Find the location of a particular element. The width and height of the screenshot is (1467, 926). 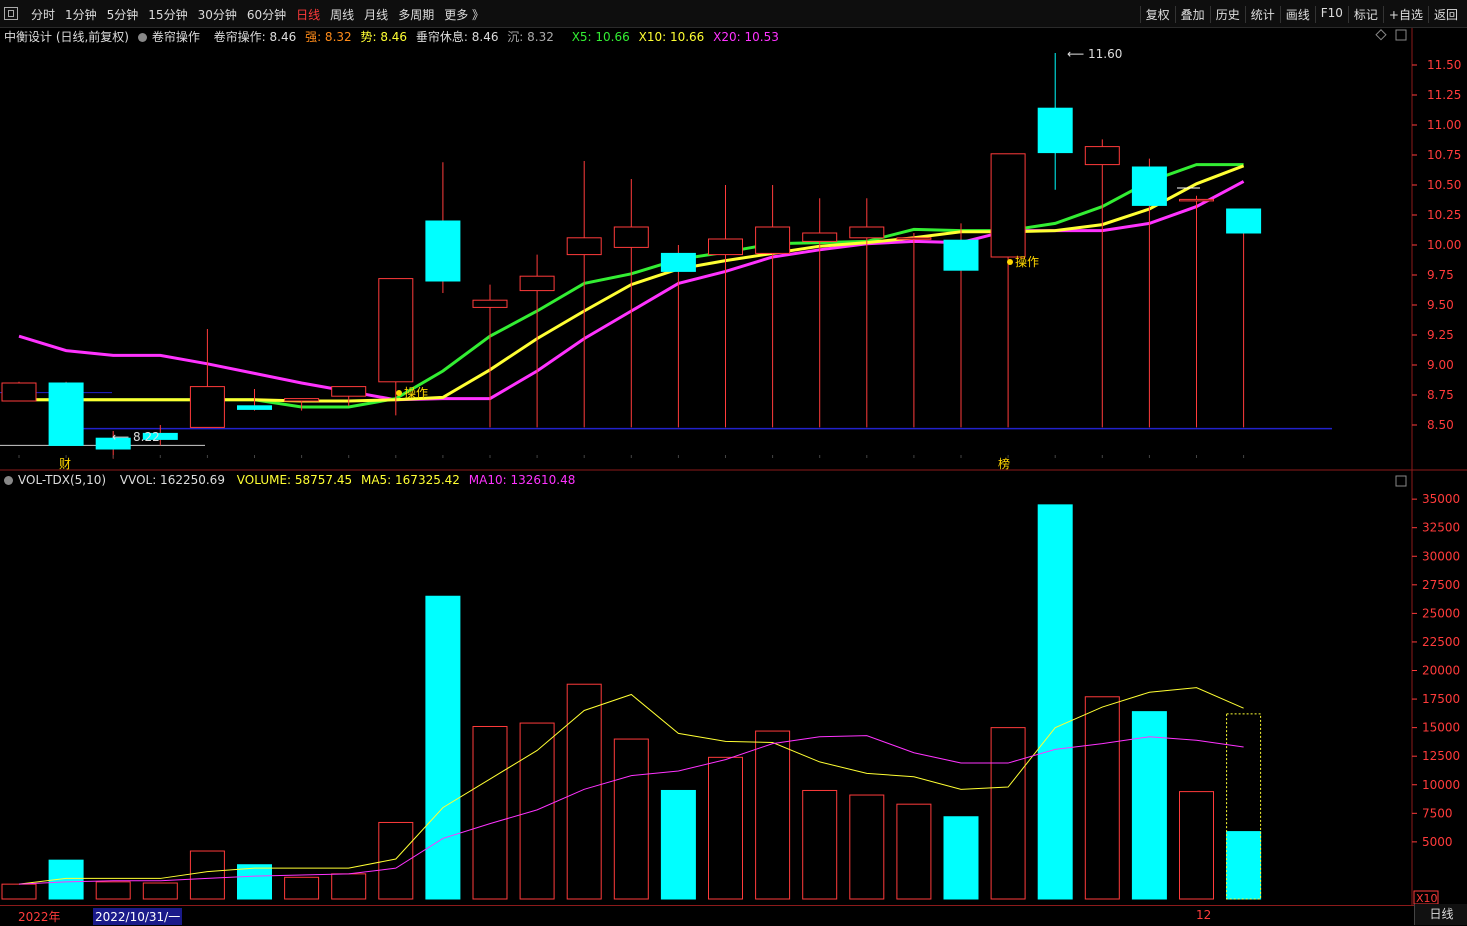

draw-button: 画线 is located at coordinates (1297, 14).